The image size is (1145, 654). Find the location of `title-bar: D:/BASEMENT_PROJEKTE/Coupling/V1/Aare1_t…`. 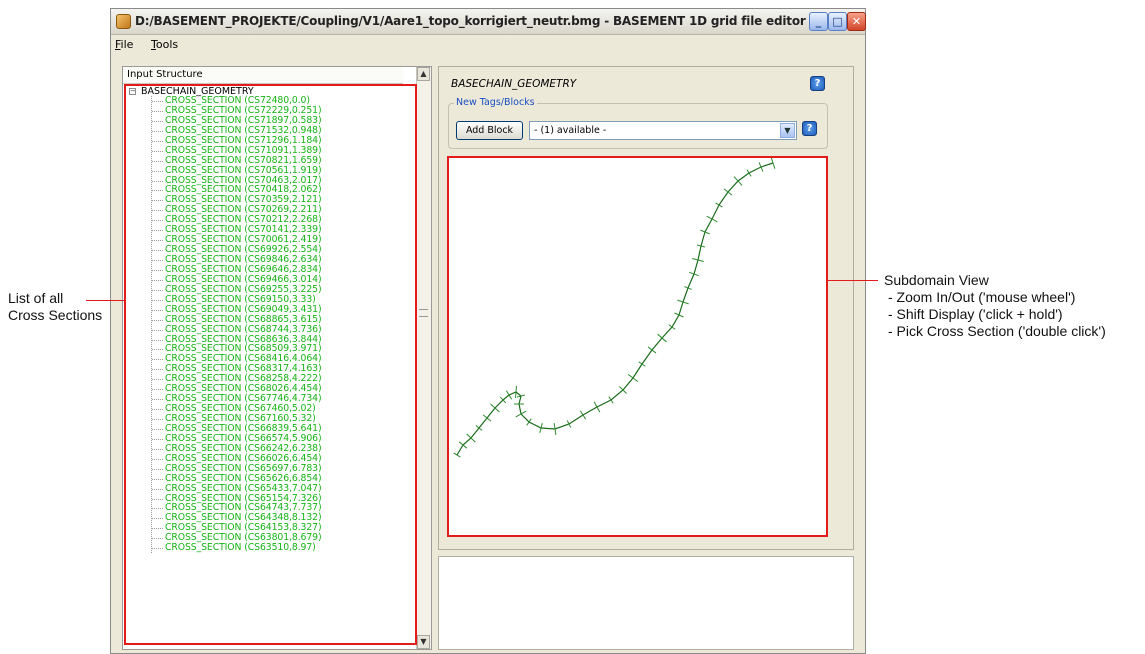

title-bar: D:/BASEMENT_PROJEKTE/Coupling/V1/Aare1_t… is located at coordinates (488, 22).